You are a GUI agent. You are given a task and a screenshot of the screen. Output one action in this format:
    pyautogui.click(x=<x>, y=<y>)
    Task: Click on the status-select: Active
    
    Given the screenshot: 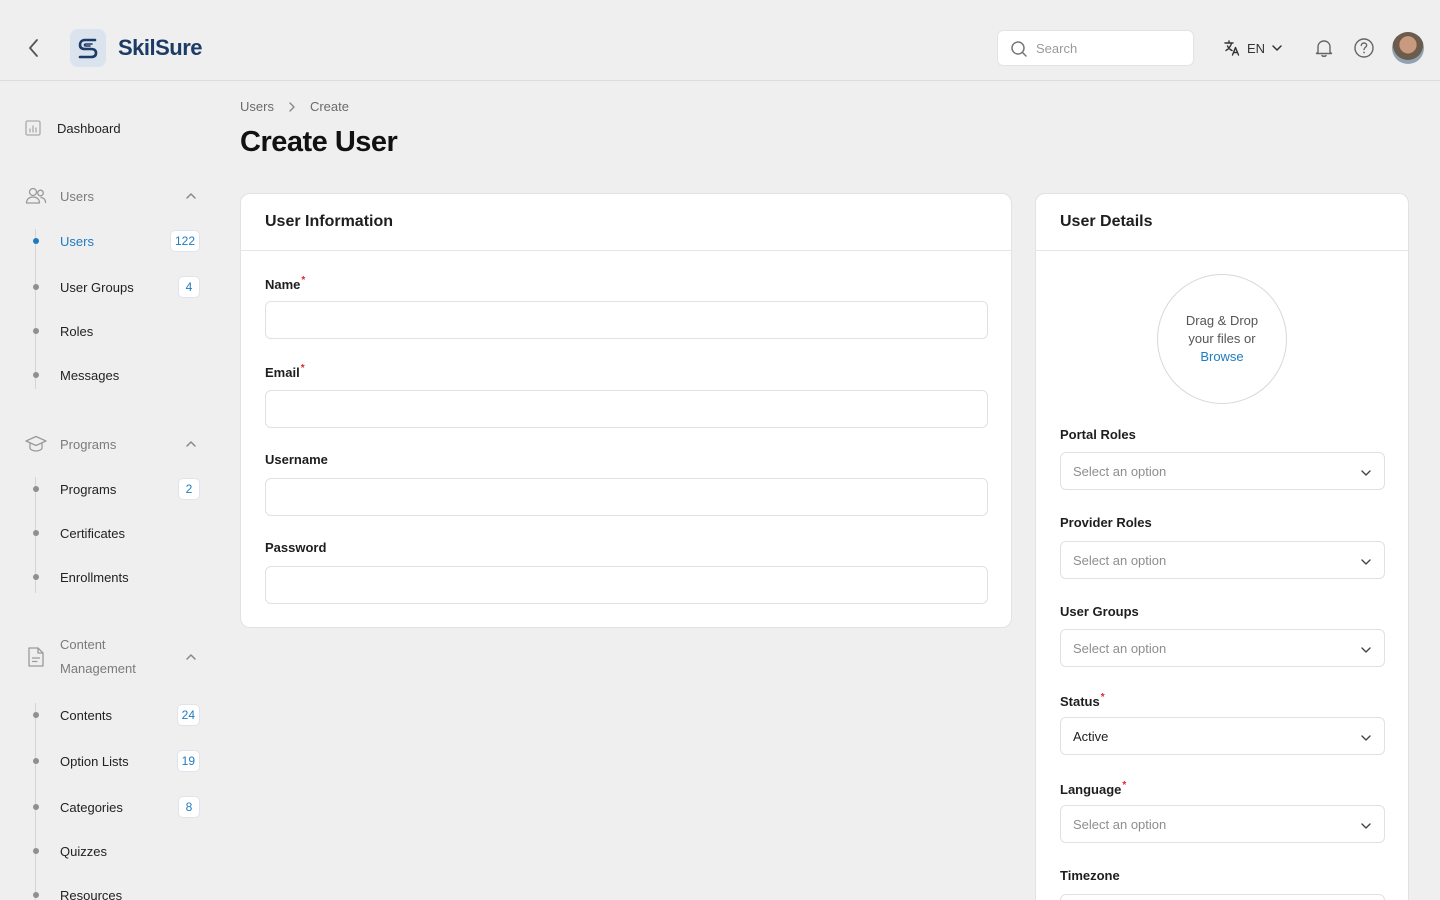 What is the action you would take?
    pyautogui.click(x=1222, y=736)
    